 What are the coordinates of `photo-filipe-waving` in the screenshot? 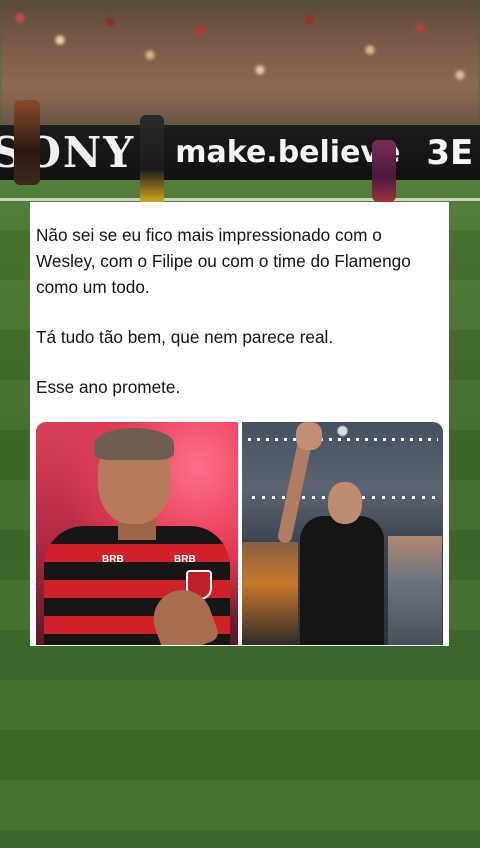 It's located at (342, 533).